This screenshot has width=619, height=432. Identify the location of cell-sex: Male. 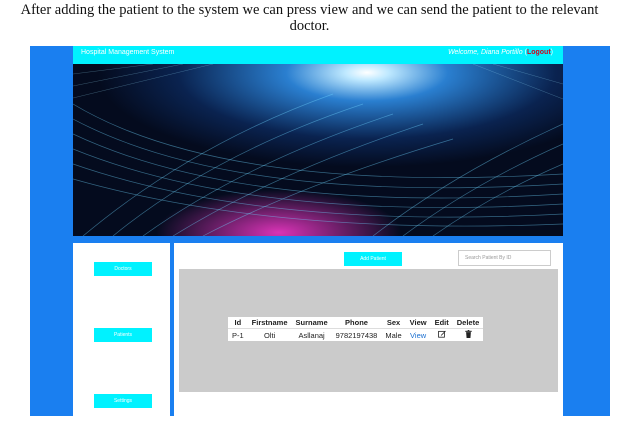
(393, 335).